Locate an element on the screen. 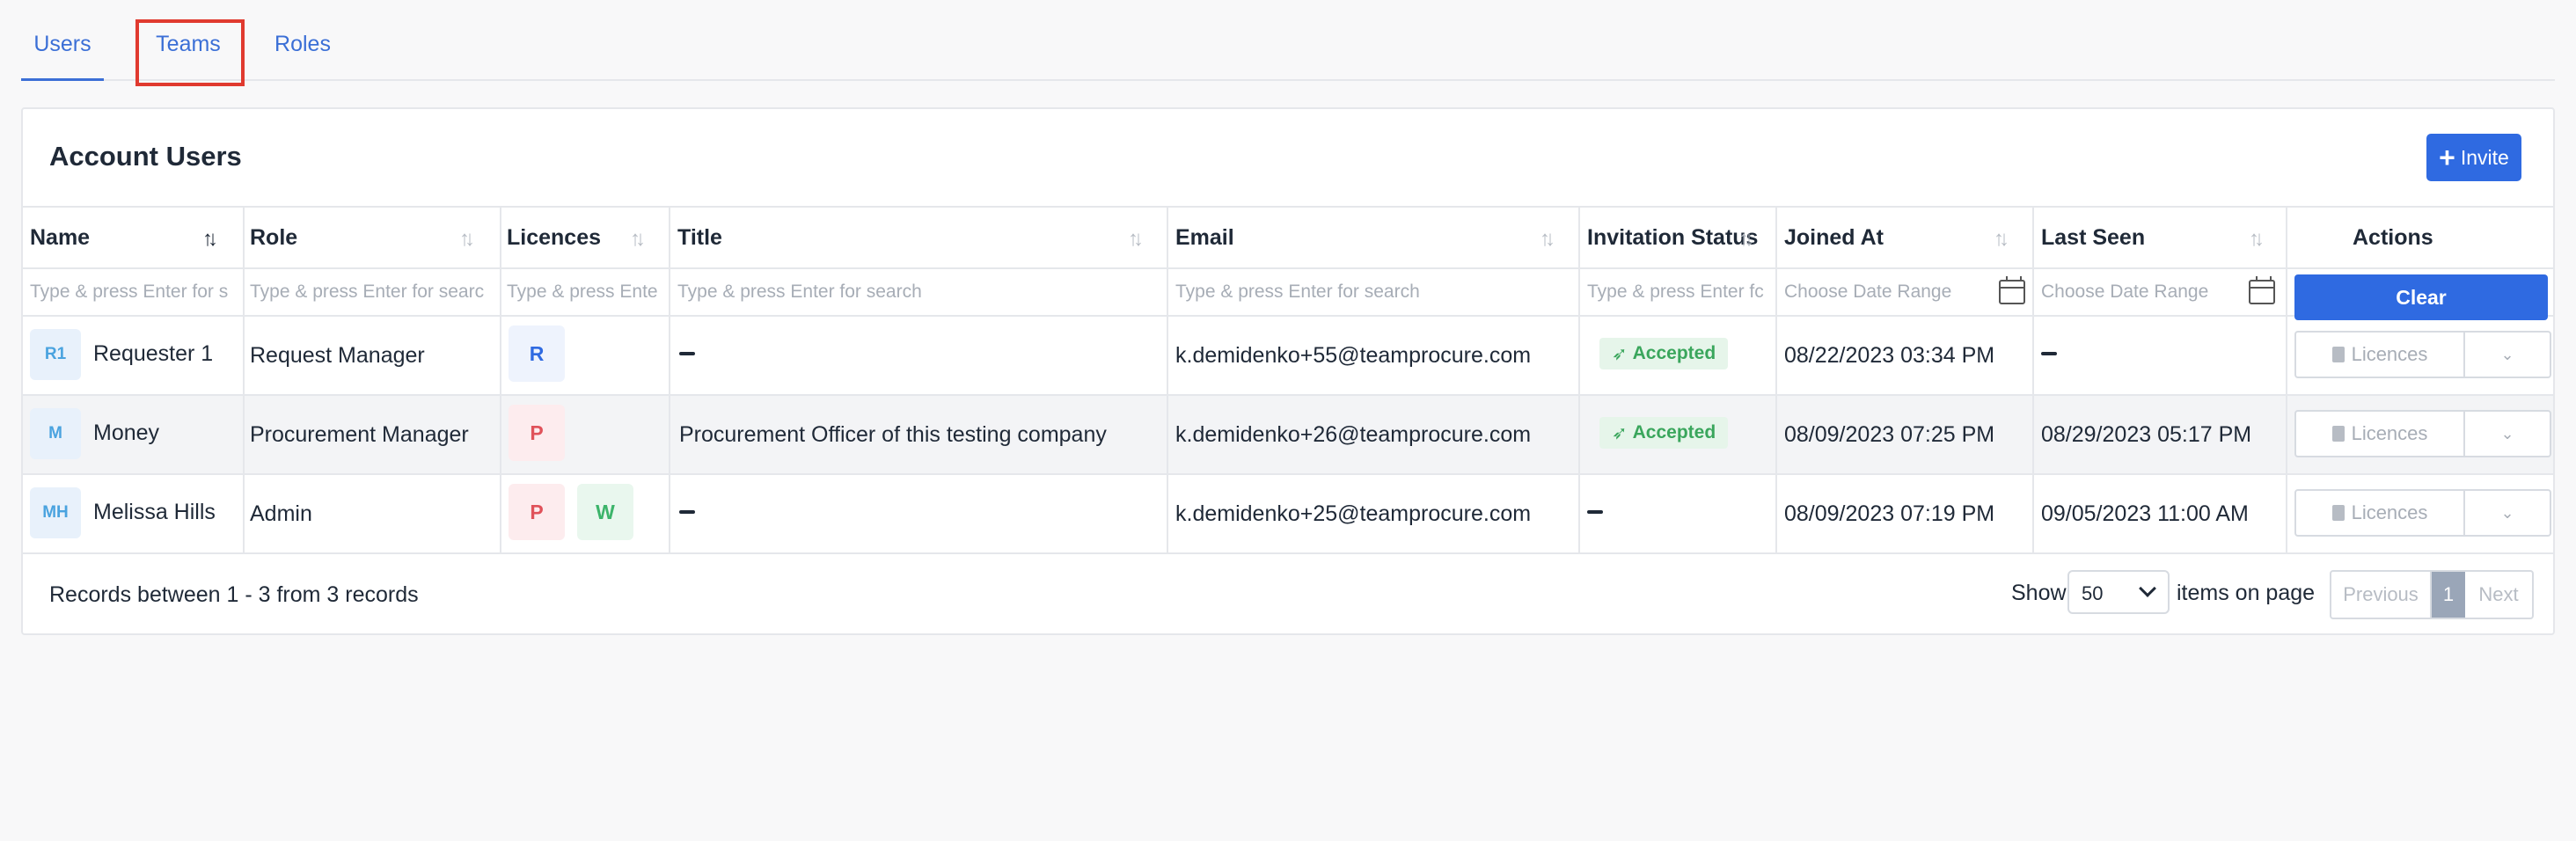 The image size is (2576, 841). user-email: k.demidenko+55@teamprocure.com is located at coordinates (1353, 355).